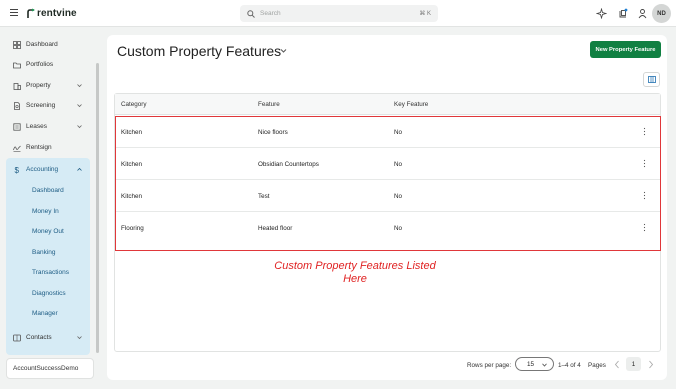 The height and width of the screenshot is (389, 676). Describe the element at coordinates (17, 86) in the screenshot. I see `building-icon` at that location.